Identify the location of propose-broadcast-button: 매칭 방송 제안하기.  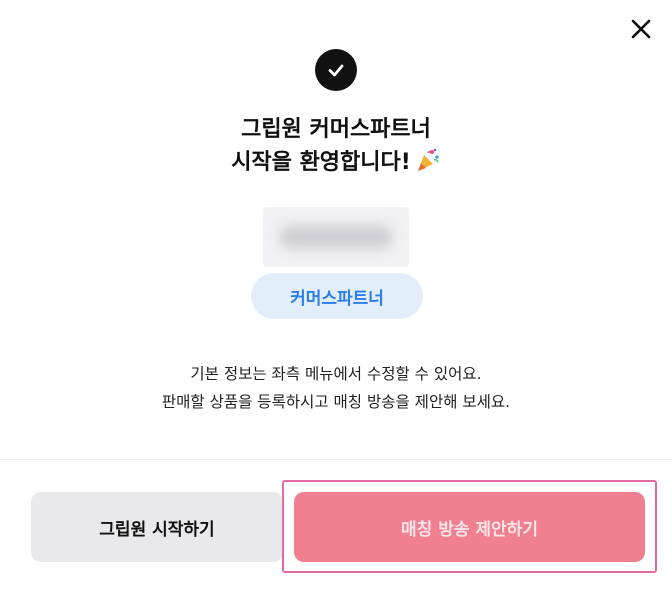
(469, 527).